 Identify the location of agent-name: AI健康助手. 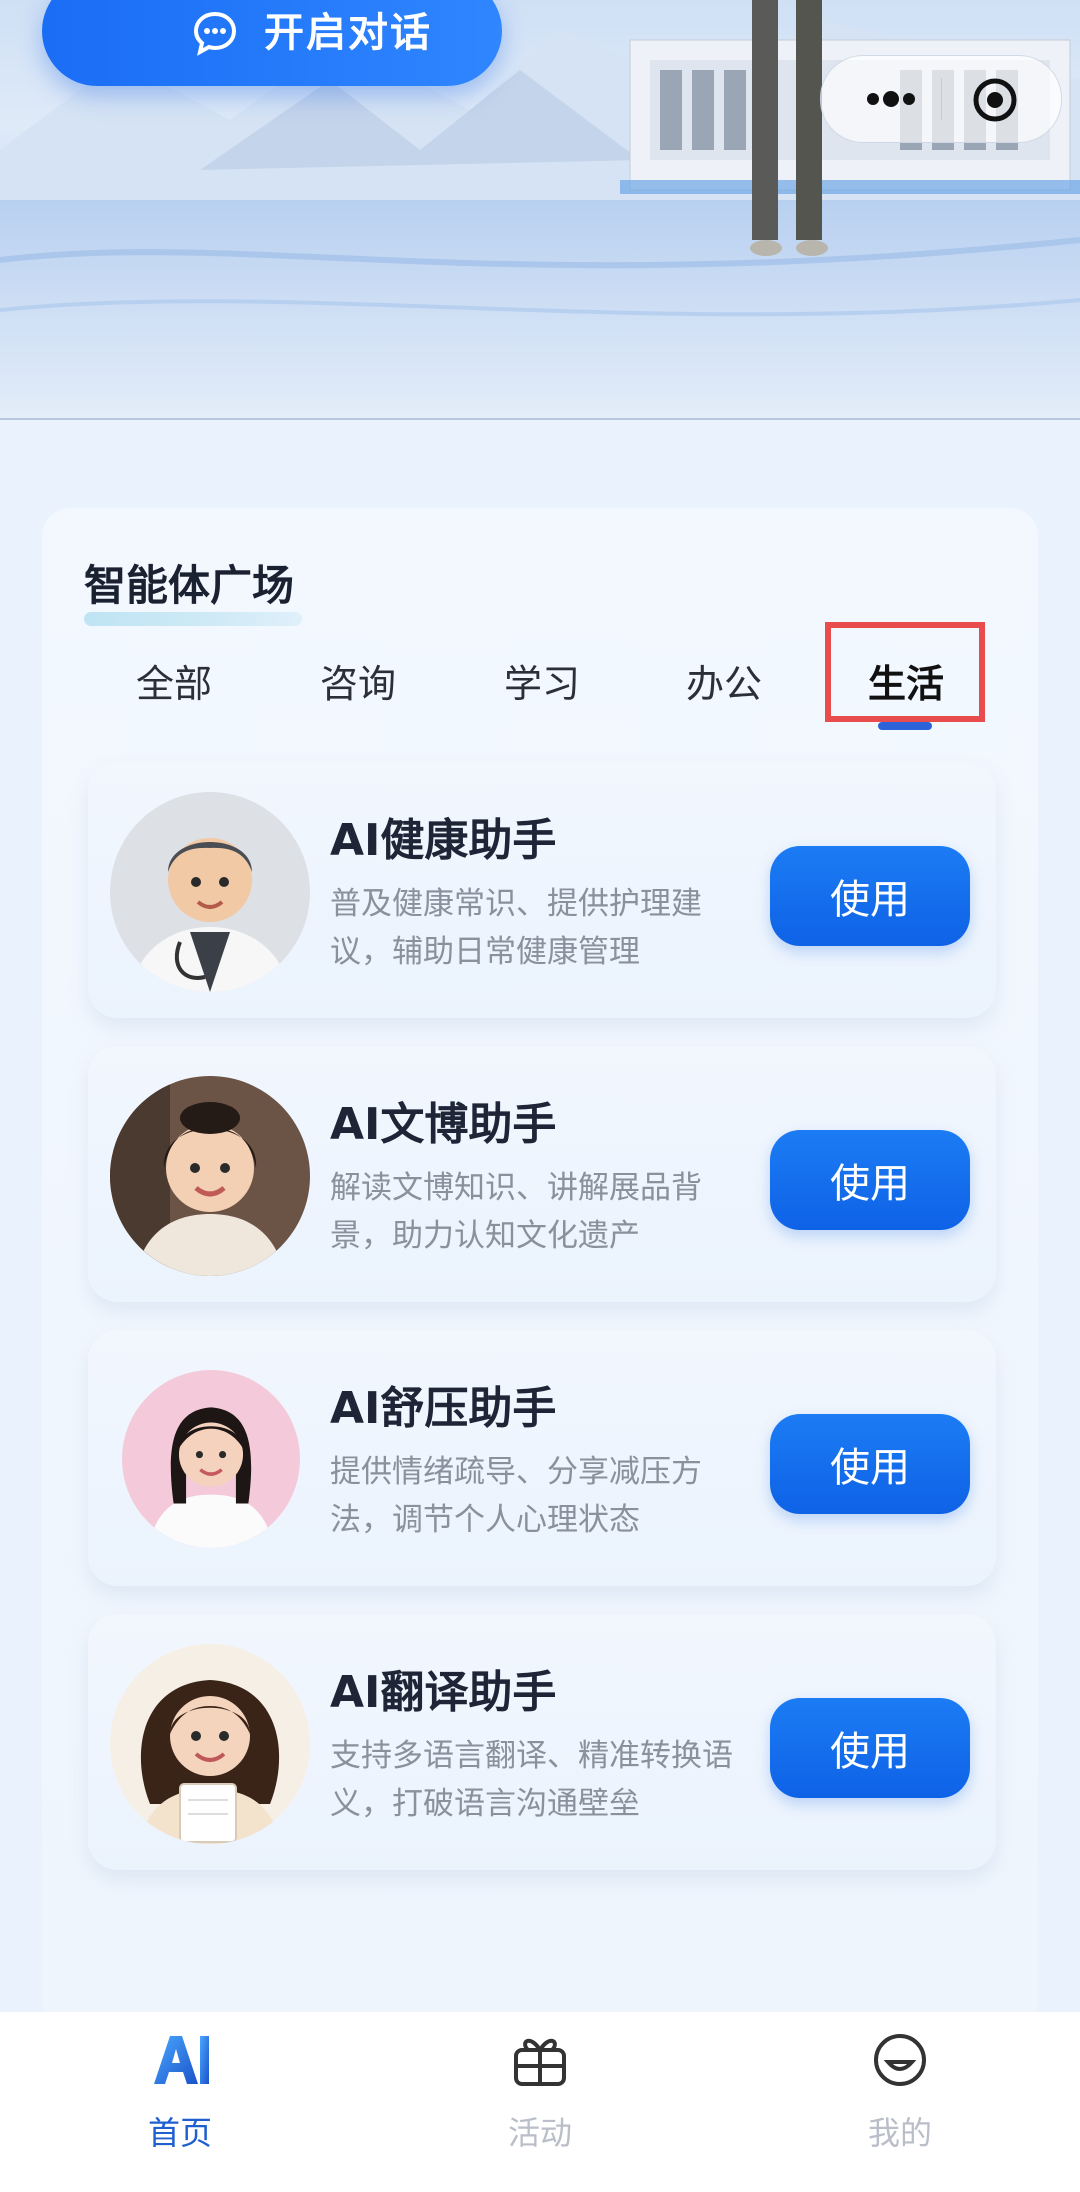
(443, 840).